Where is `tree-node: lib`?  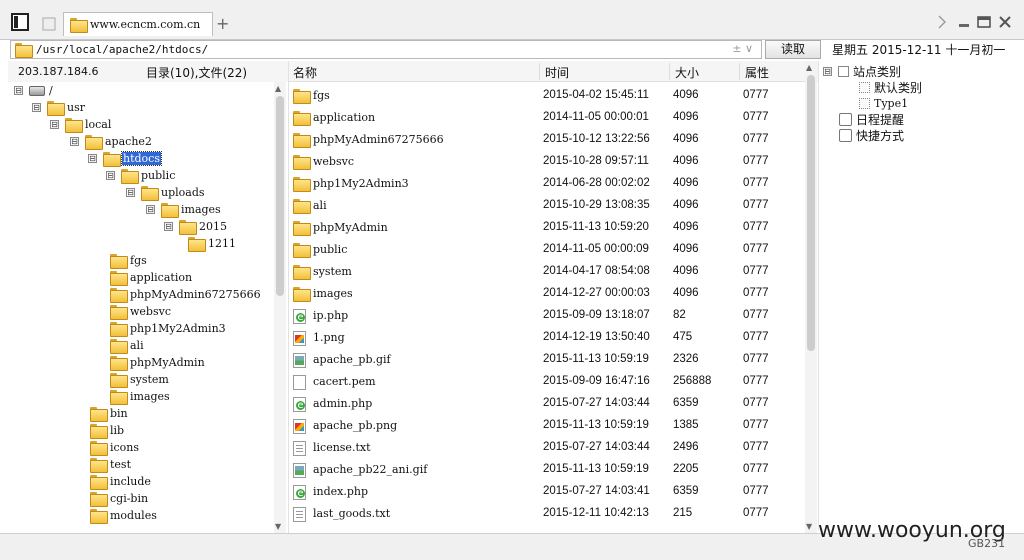 tree-node: lib is located at coordinates (105, 430).